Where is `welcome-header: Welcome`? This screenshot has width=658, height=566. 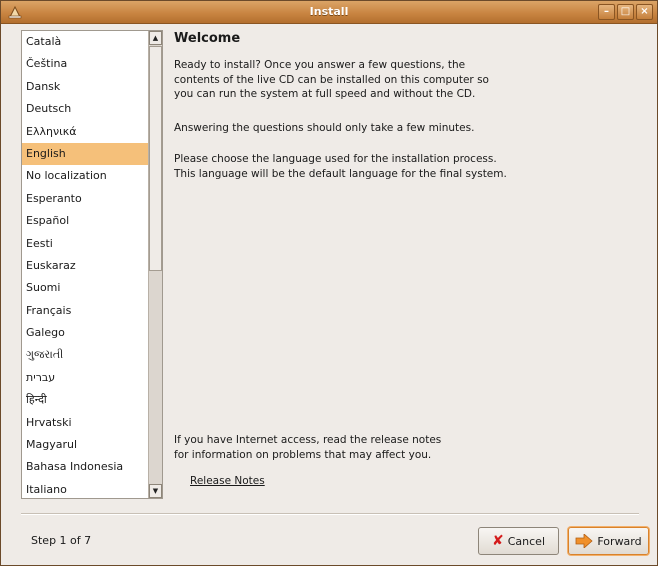
welcome-header: Welcome is located at coordinates (409, 38).